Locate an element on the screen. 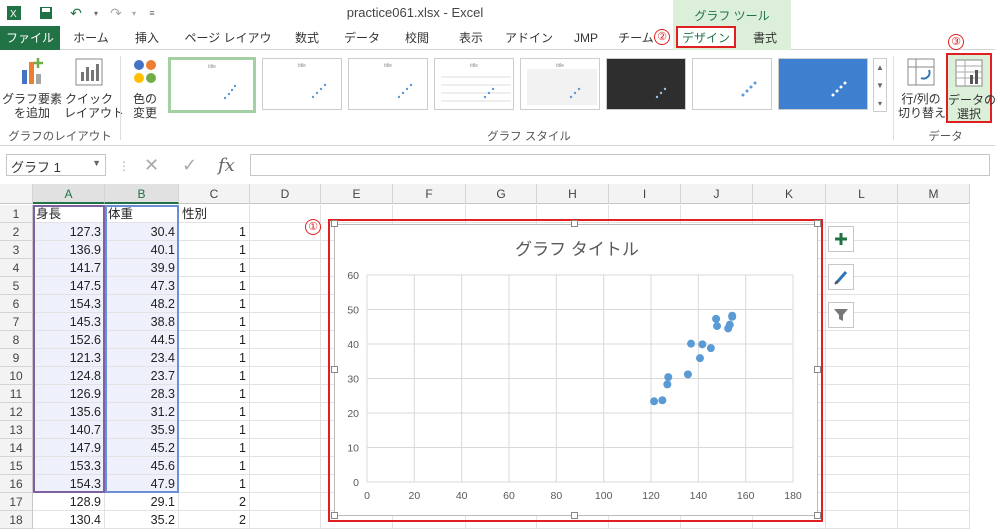 The image size is (995, 529). tab-insert: 挿入 is located at coordinates (147, 38).